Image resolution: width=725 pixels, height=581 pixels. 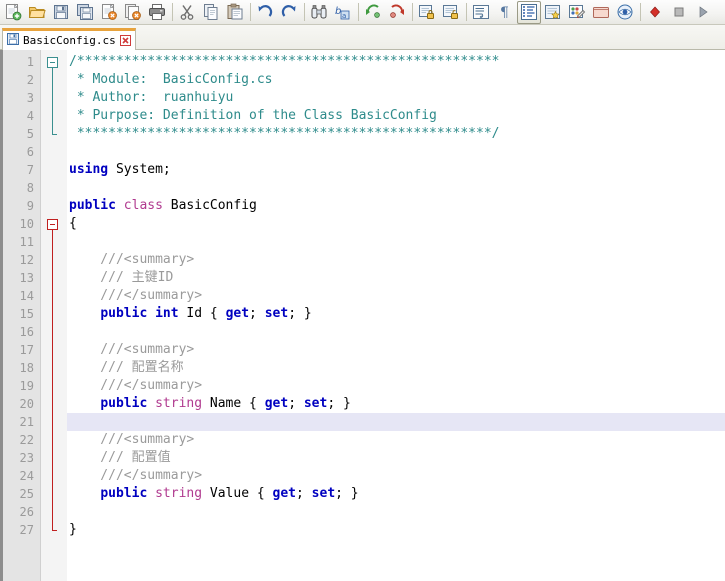 I want to click on close-all-files-button, so click(x=133, y=12).